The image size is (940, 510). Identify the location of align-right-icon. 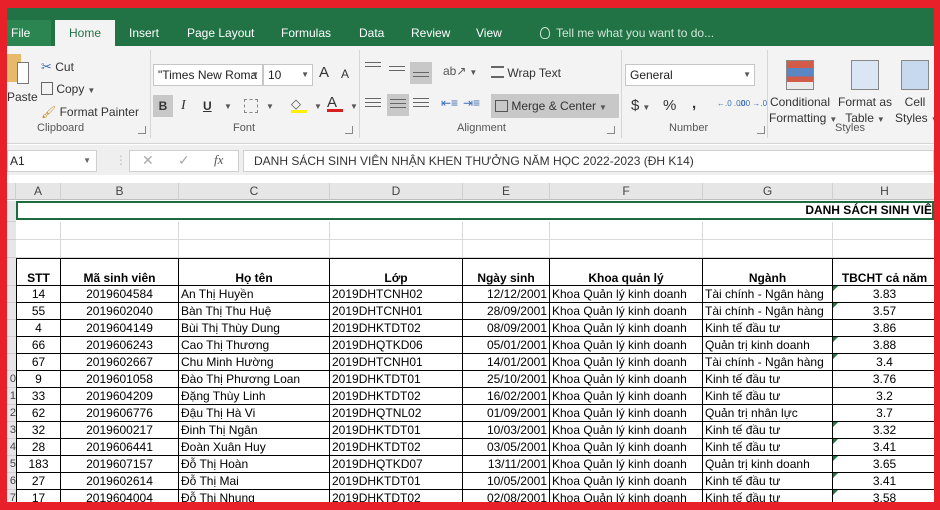
(421, 104).